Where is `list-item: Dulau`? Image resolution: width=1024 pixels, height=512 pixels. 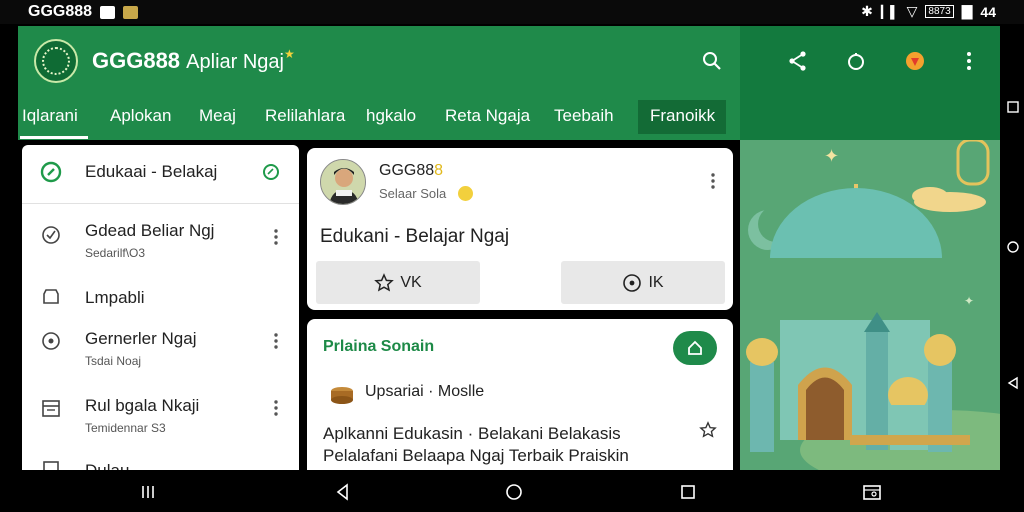 list-item: Dulau is located at coordinates (160, 463).